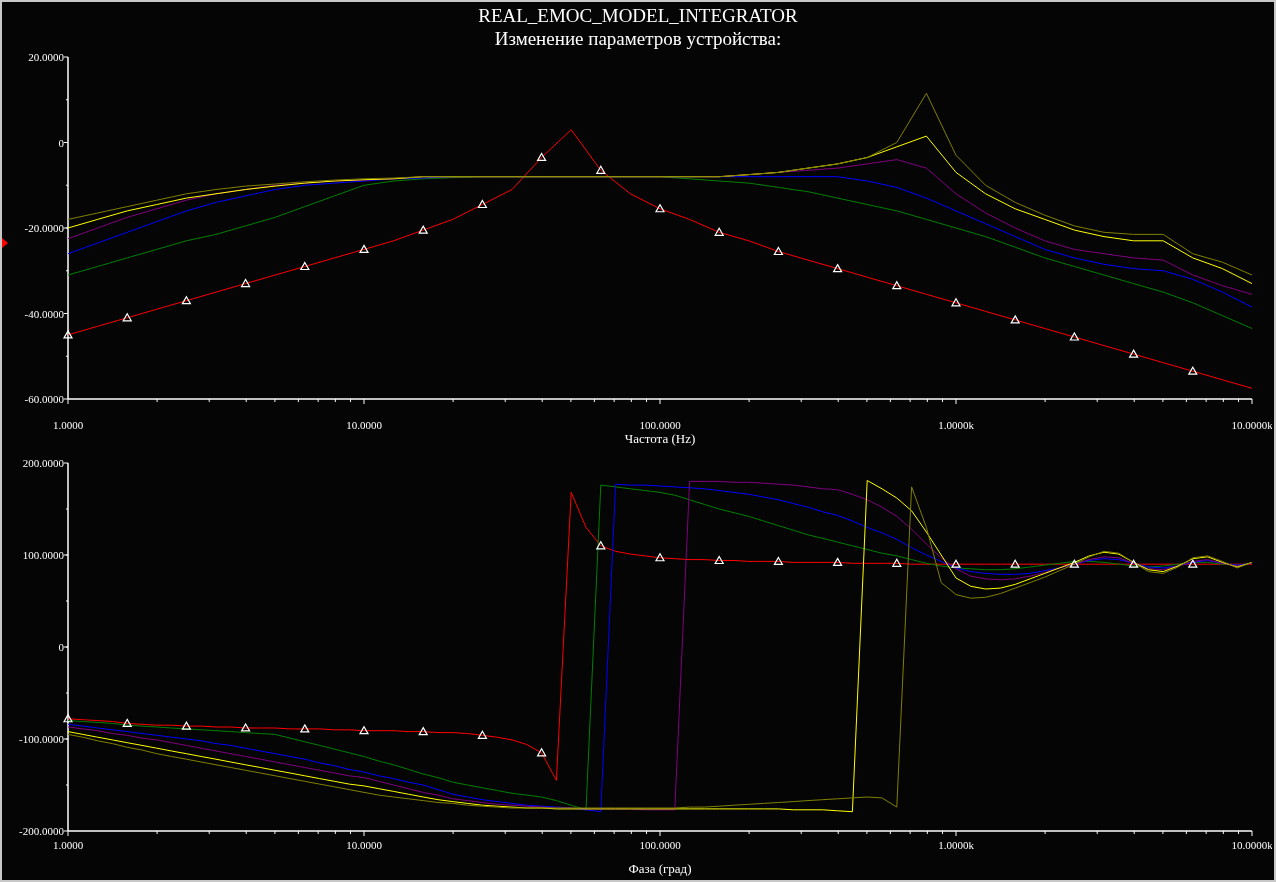  What do you see at coordinates (44, 313) in the screenshot?
I see `y-tick-label: -40.0000` at bounding box center [44, 313].